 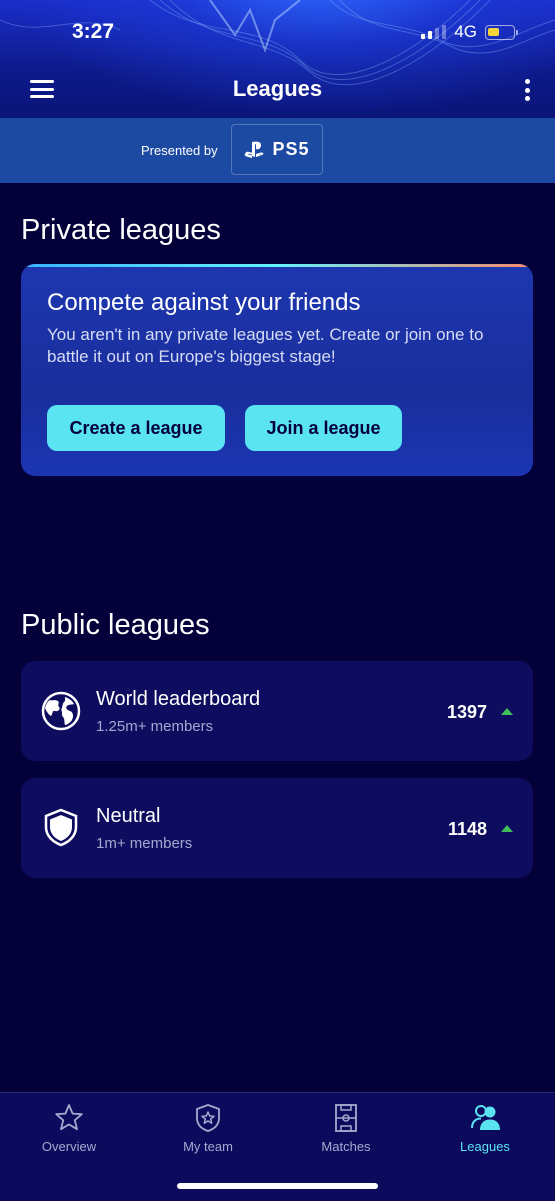 What do you see at coordinates (69, 1133) in the screenshot?
I see `tab-overview: Overview` at bounding box center [69, 1133].